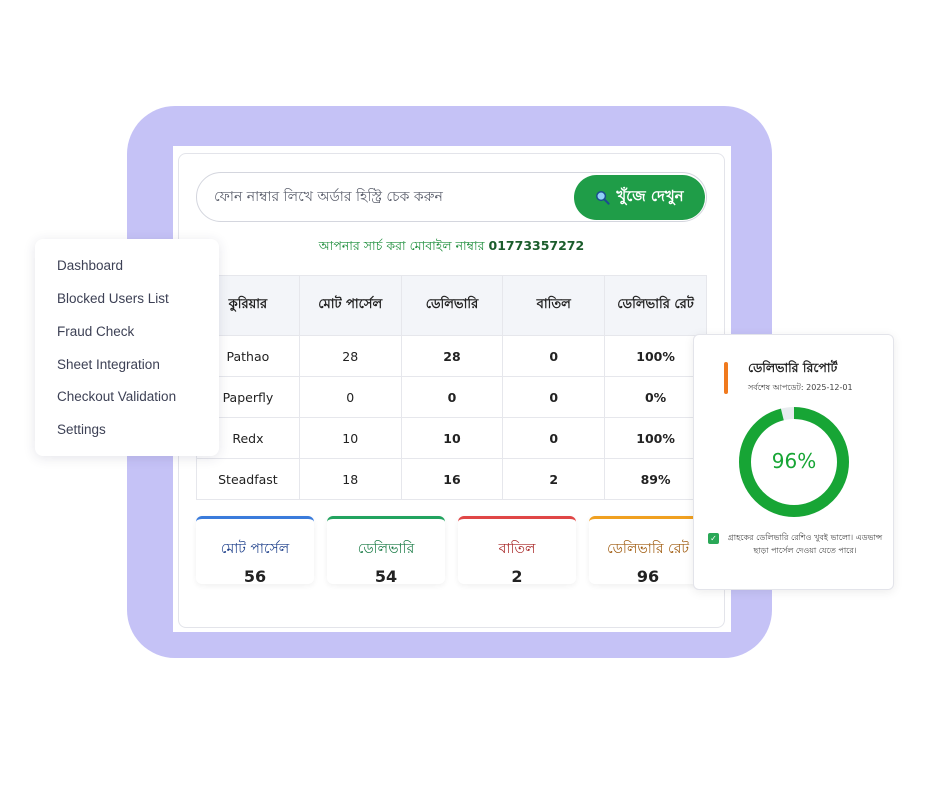  Describe the element at coordinates (391, 197) in the screenshot. I see `search-input` at that location.